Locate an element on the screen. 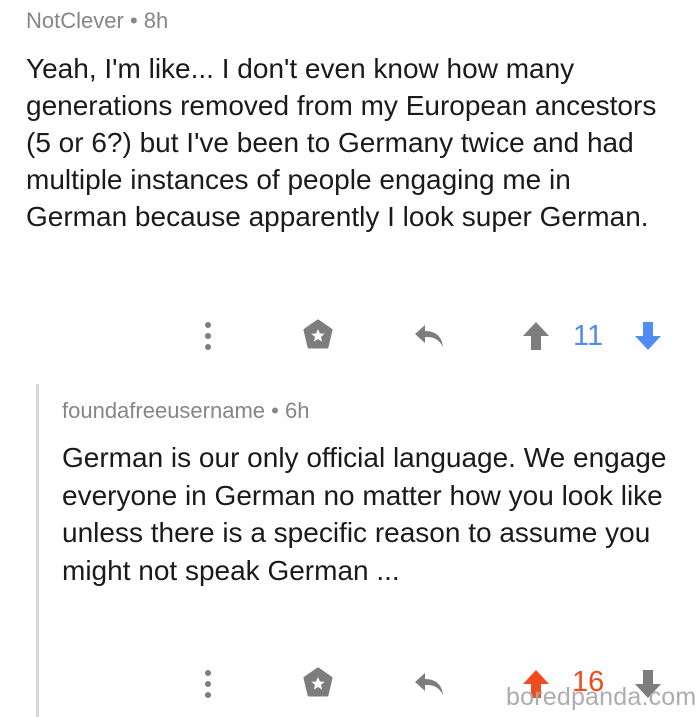 This screenshot has width=700, height=717. downvote-arrow-icon is located at coordinates (648, 336).